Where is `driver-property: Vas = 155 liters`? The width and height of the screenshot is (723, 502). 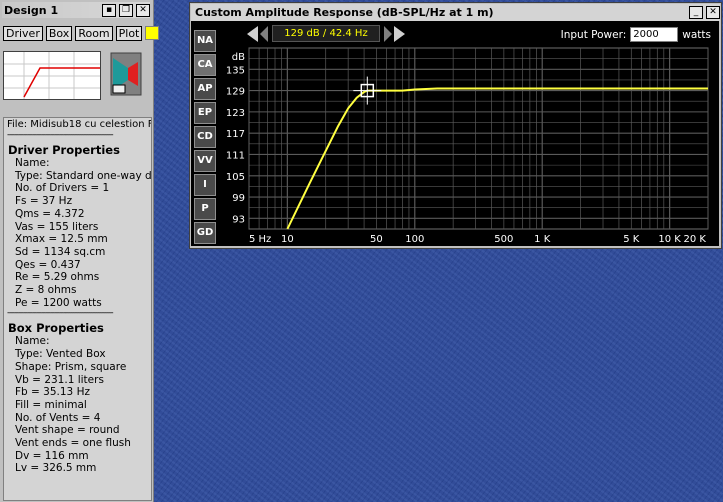
driver-property: Vas = 155 liters is located at coordinates (57, 226).